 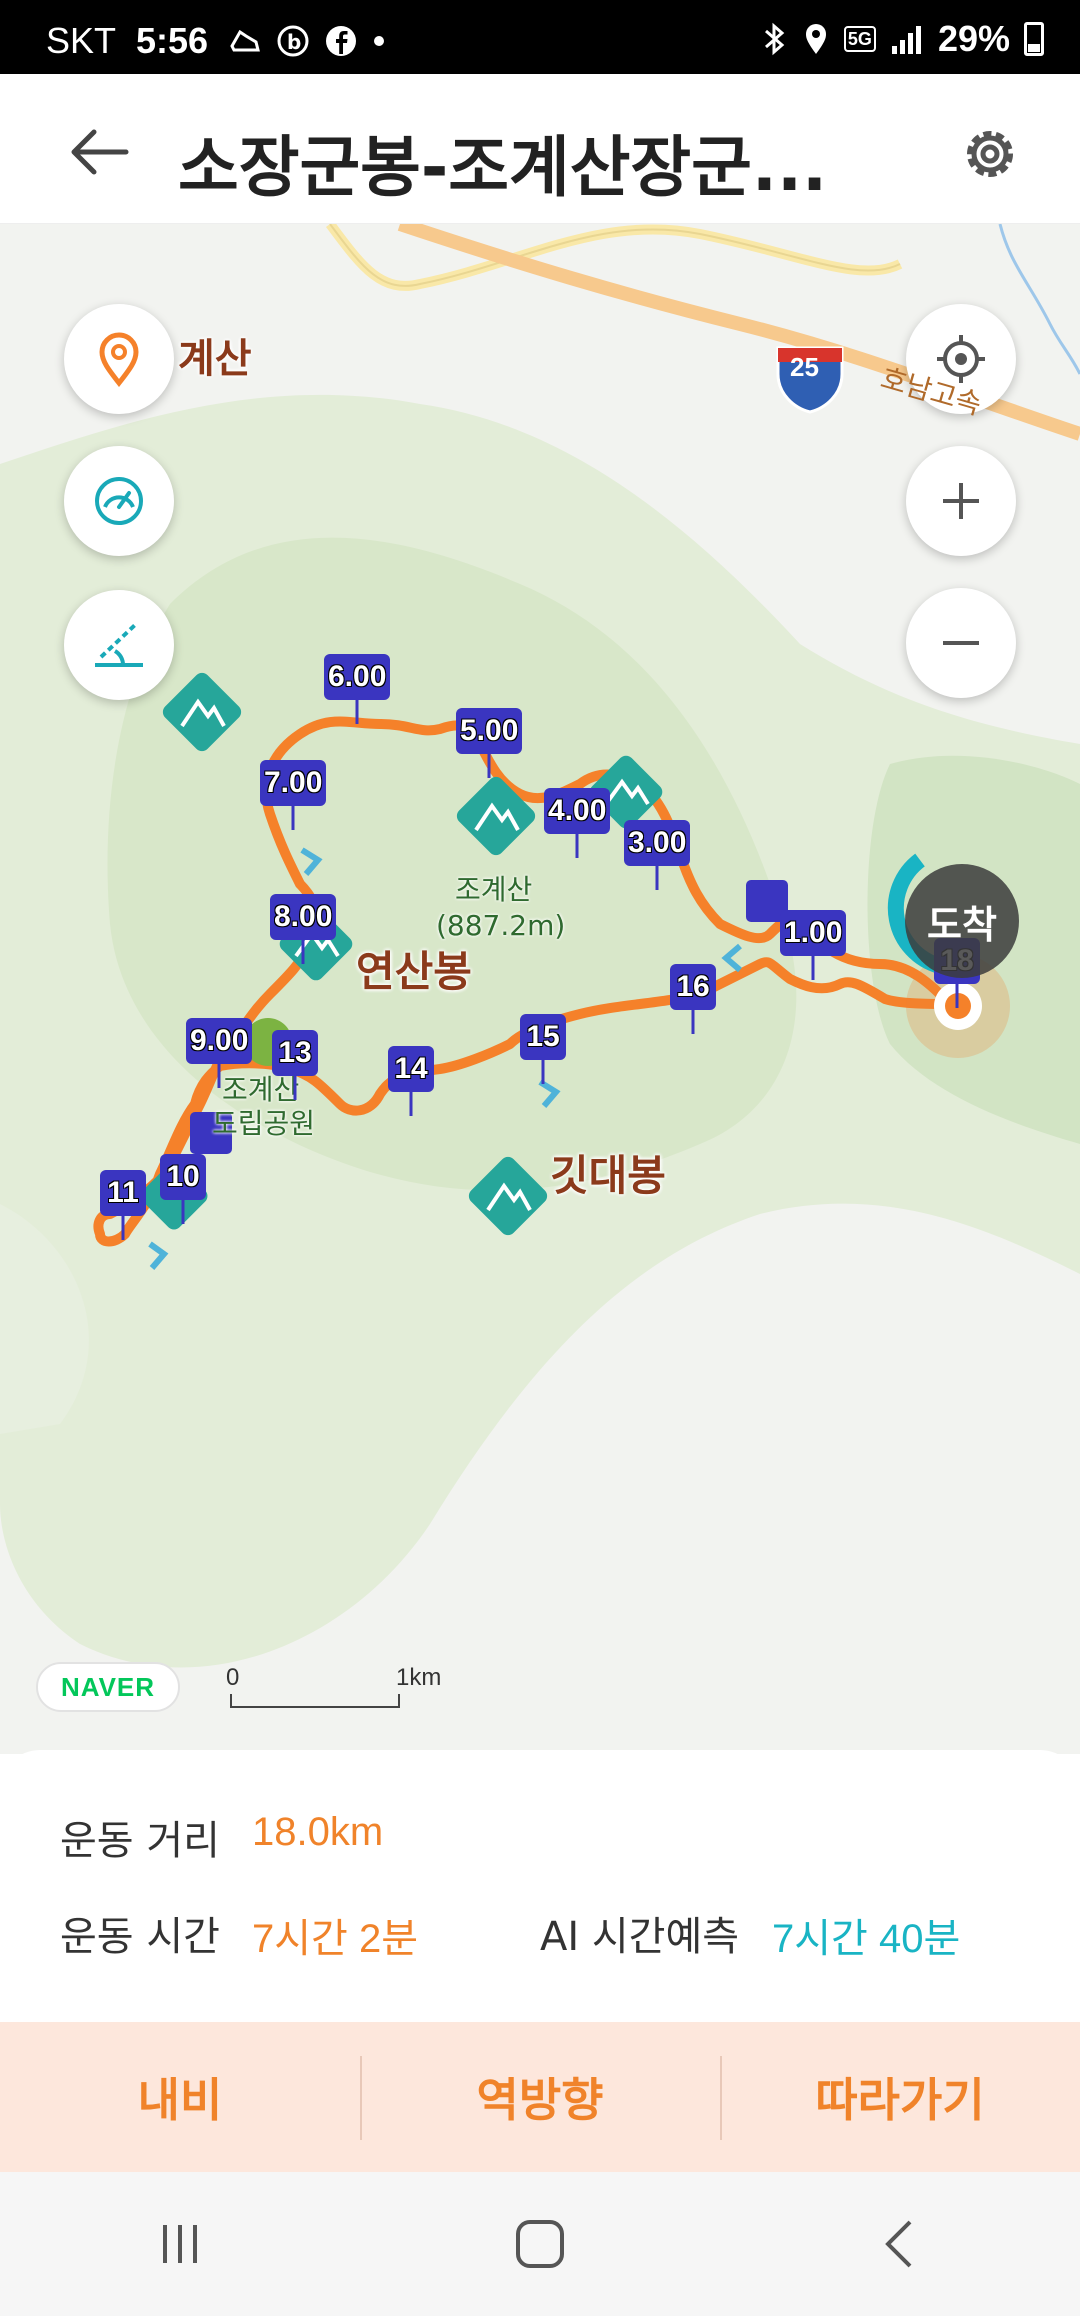 I want to click on system-nav-bar, so click(x=540, y=2244).